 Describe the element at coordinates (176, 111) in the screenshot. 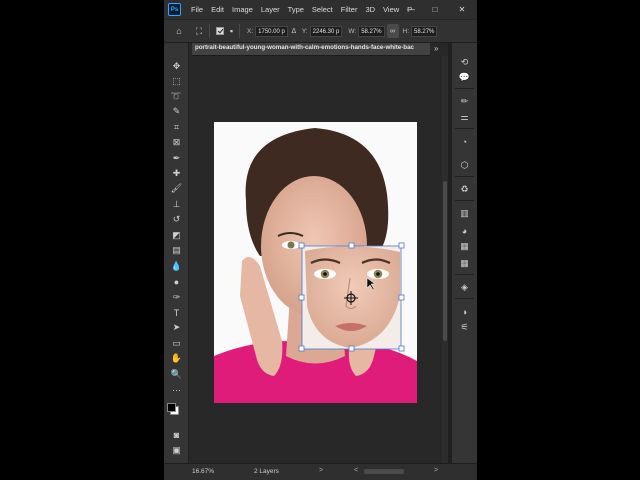

I see `quick-select-icon: ✎` at that location.